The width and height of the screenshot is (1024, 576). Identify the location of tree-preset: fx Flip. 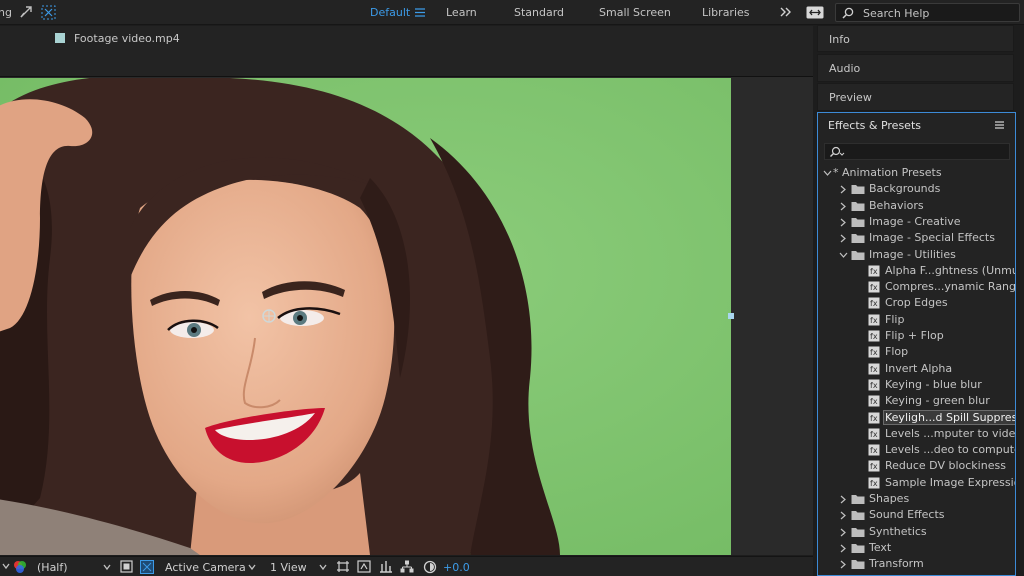
(916, 320).